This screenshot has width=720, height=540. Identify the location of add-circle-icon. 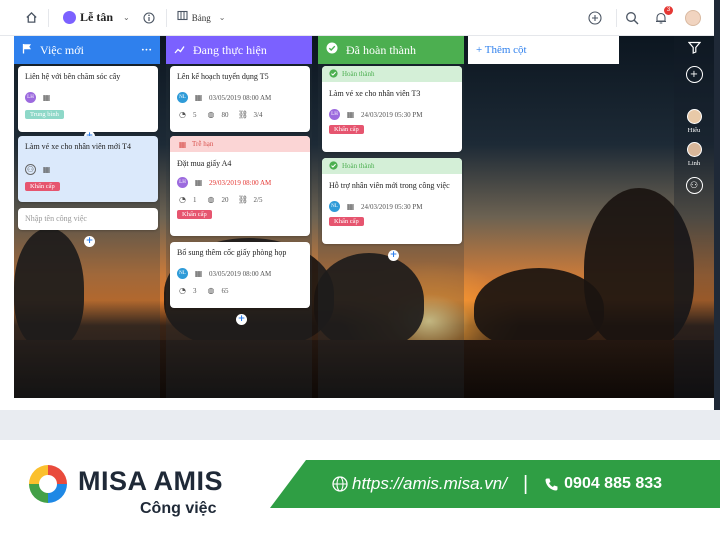
(595, 18).